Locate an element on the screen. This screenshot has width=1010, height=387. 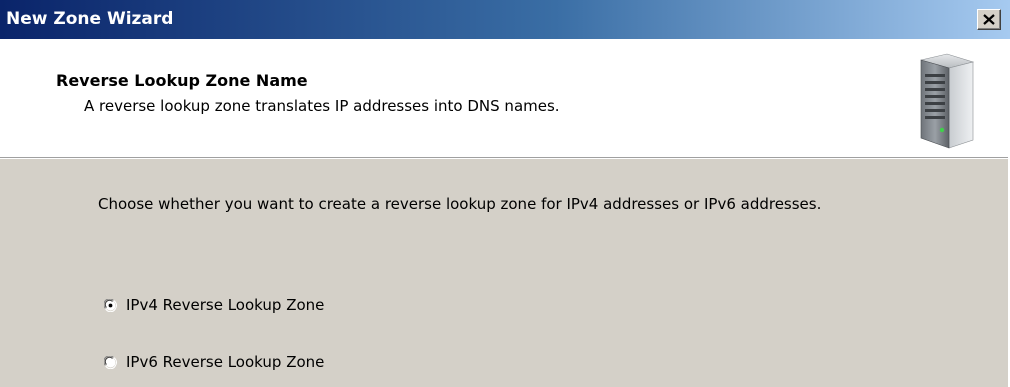
title-bar: New Zone Wizard is located at coordinates (505, 19).